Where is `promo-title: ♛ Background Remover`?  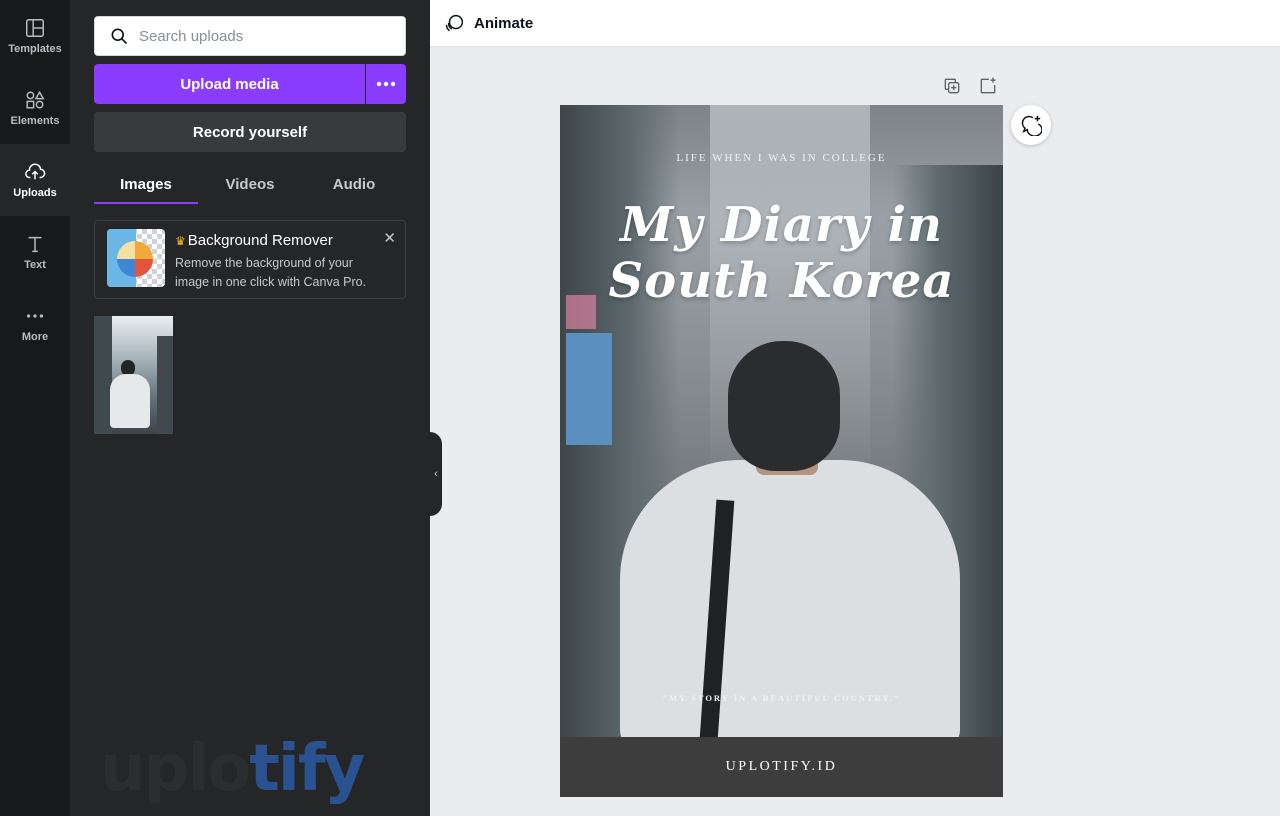 promo-title: ♛ Background Remover is located at coordinates (254, 240).